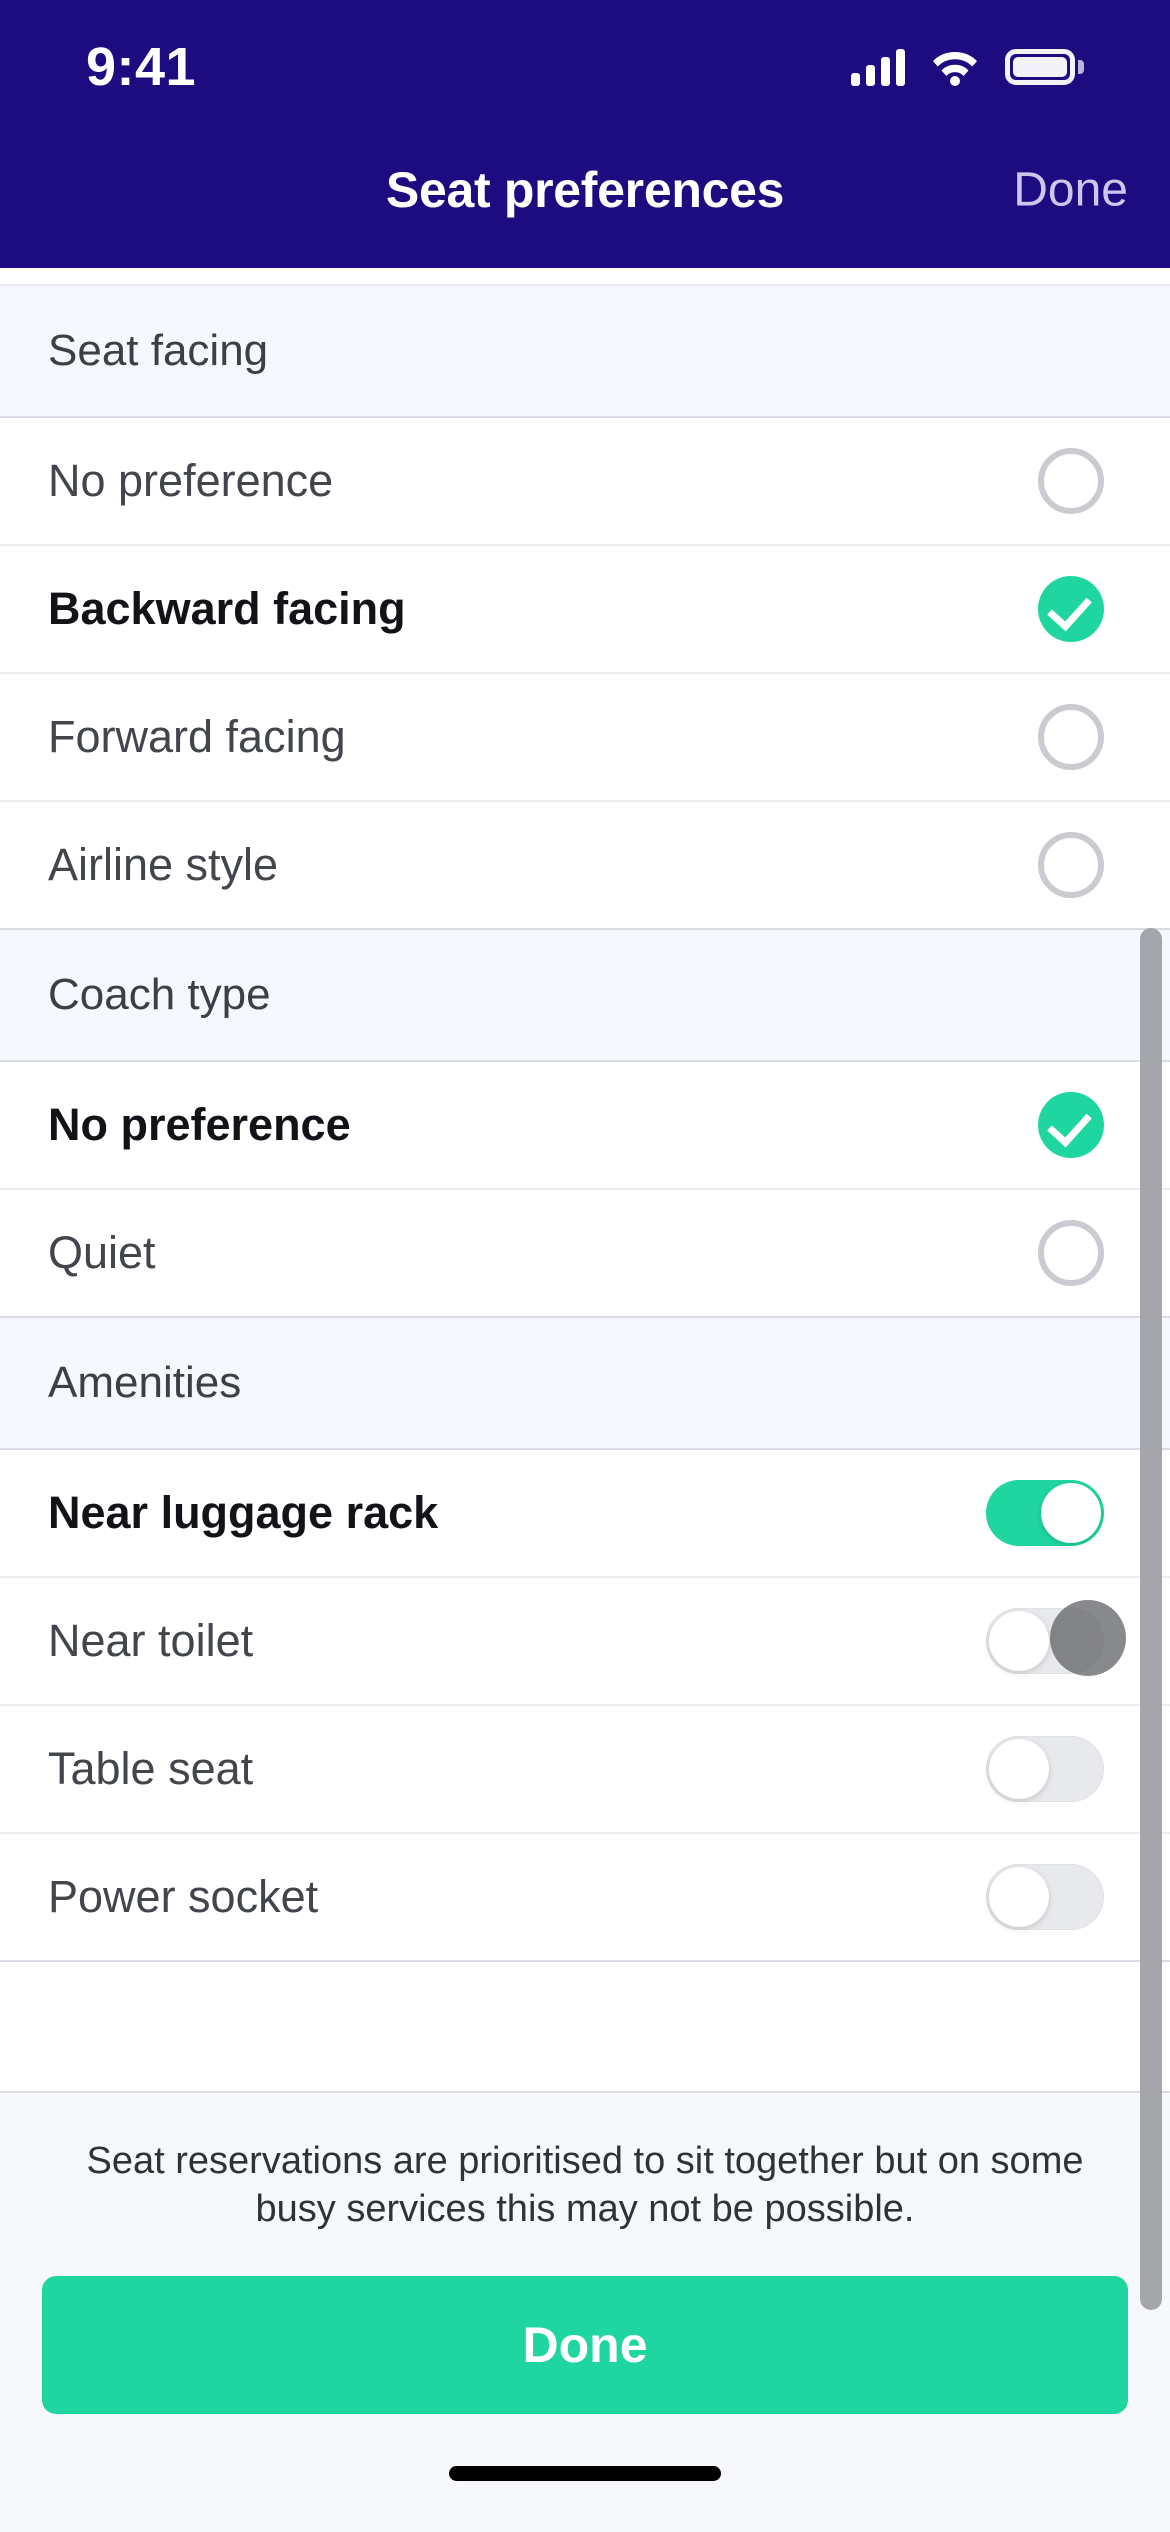 The width and height of the screenshot is (1170, 2532). Describe the element at coordinates (102, 1252) in the screenshot. I see `row-label: Quiet` at that location.